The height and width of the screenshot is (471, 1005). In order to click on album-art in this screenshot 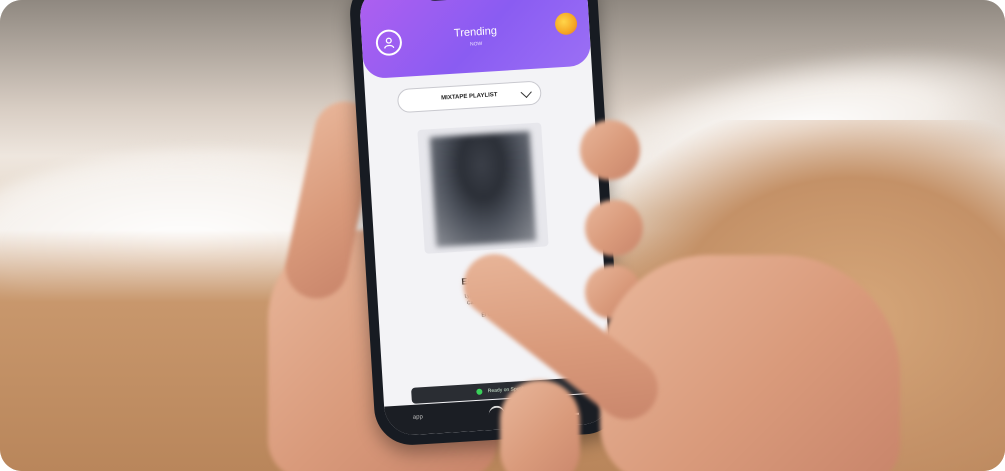, I will do `click(483, 188)`.